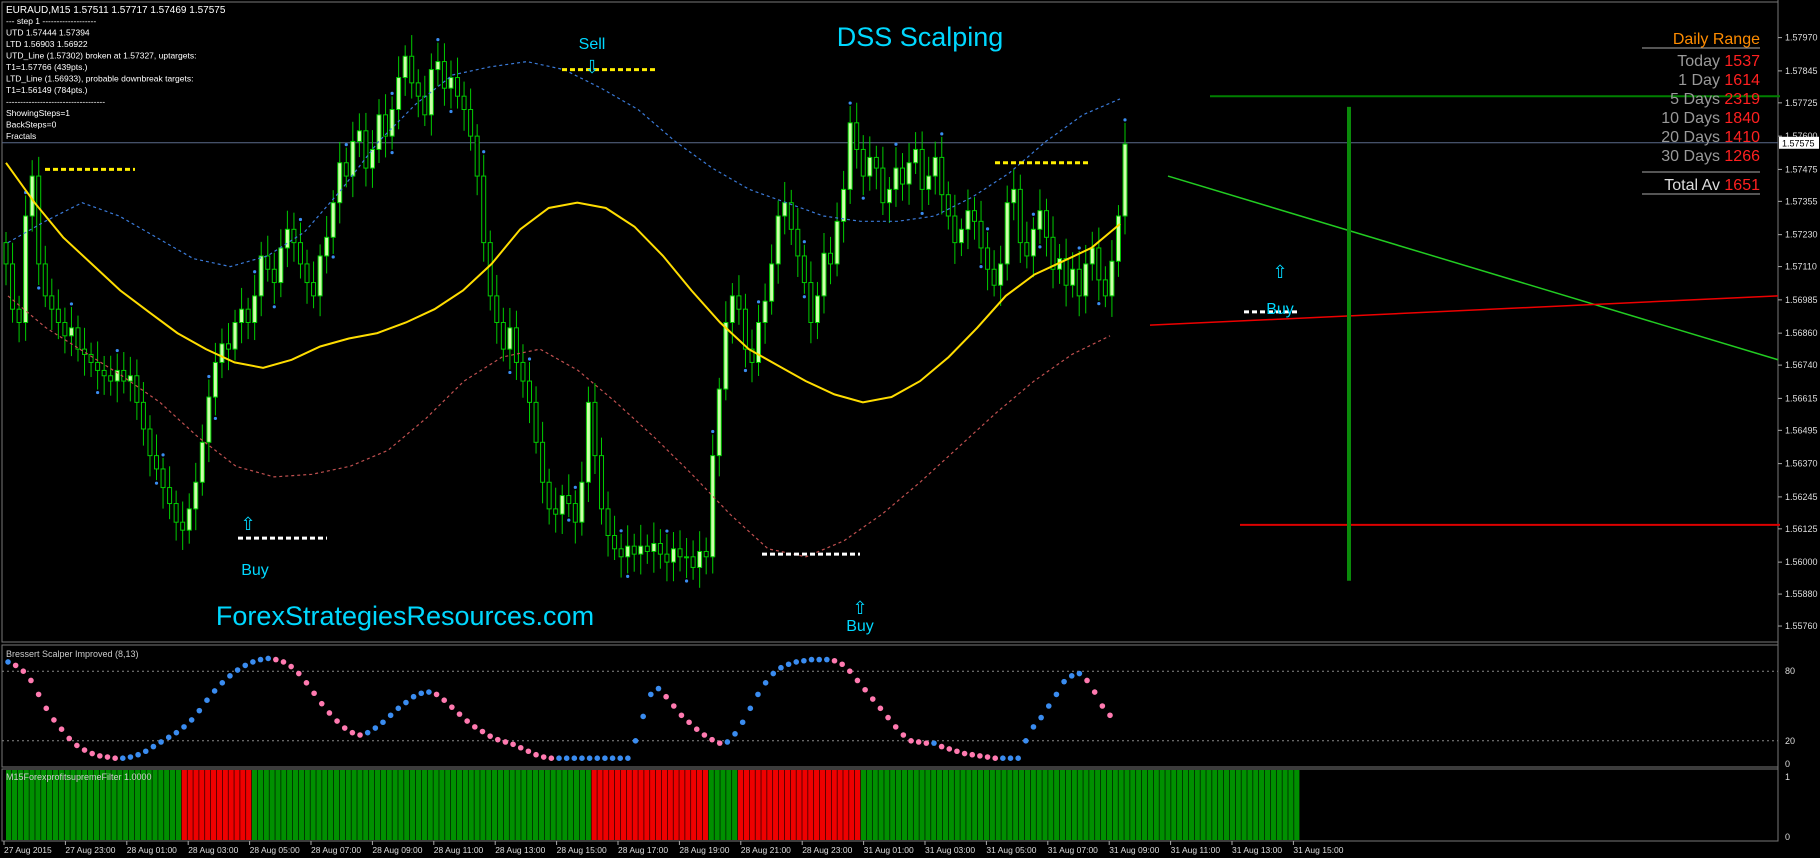 The image size is (1820, 858). I want to click on price-tick-label: 1.56000, so click(1801, 562).